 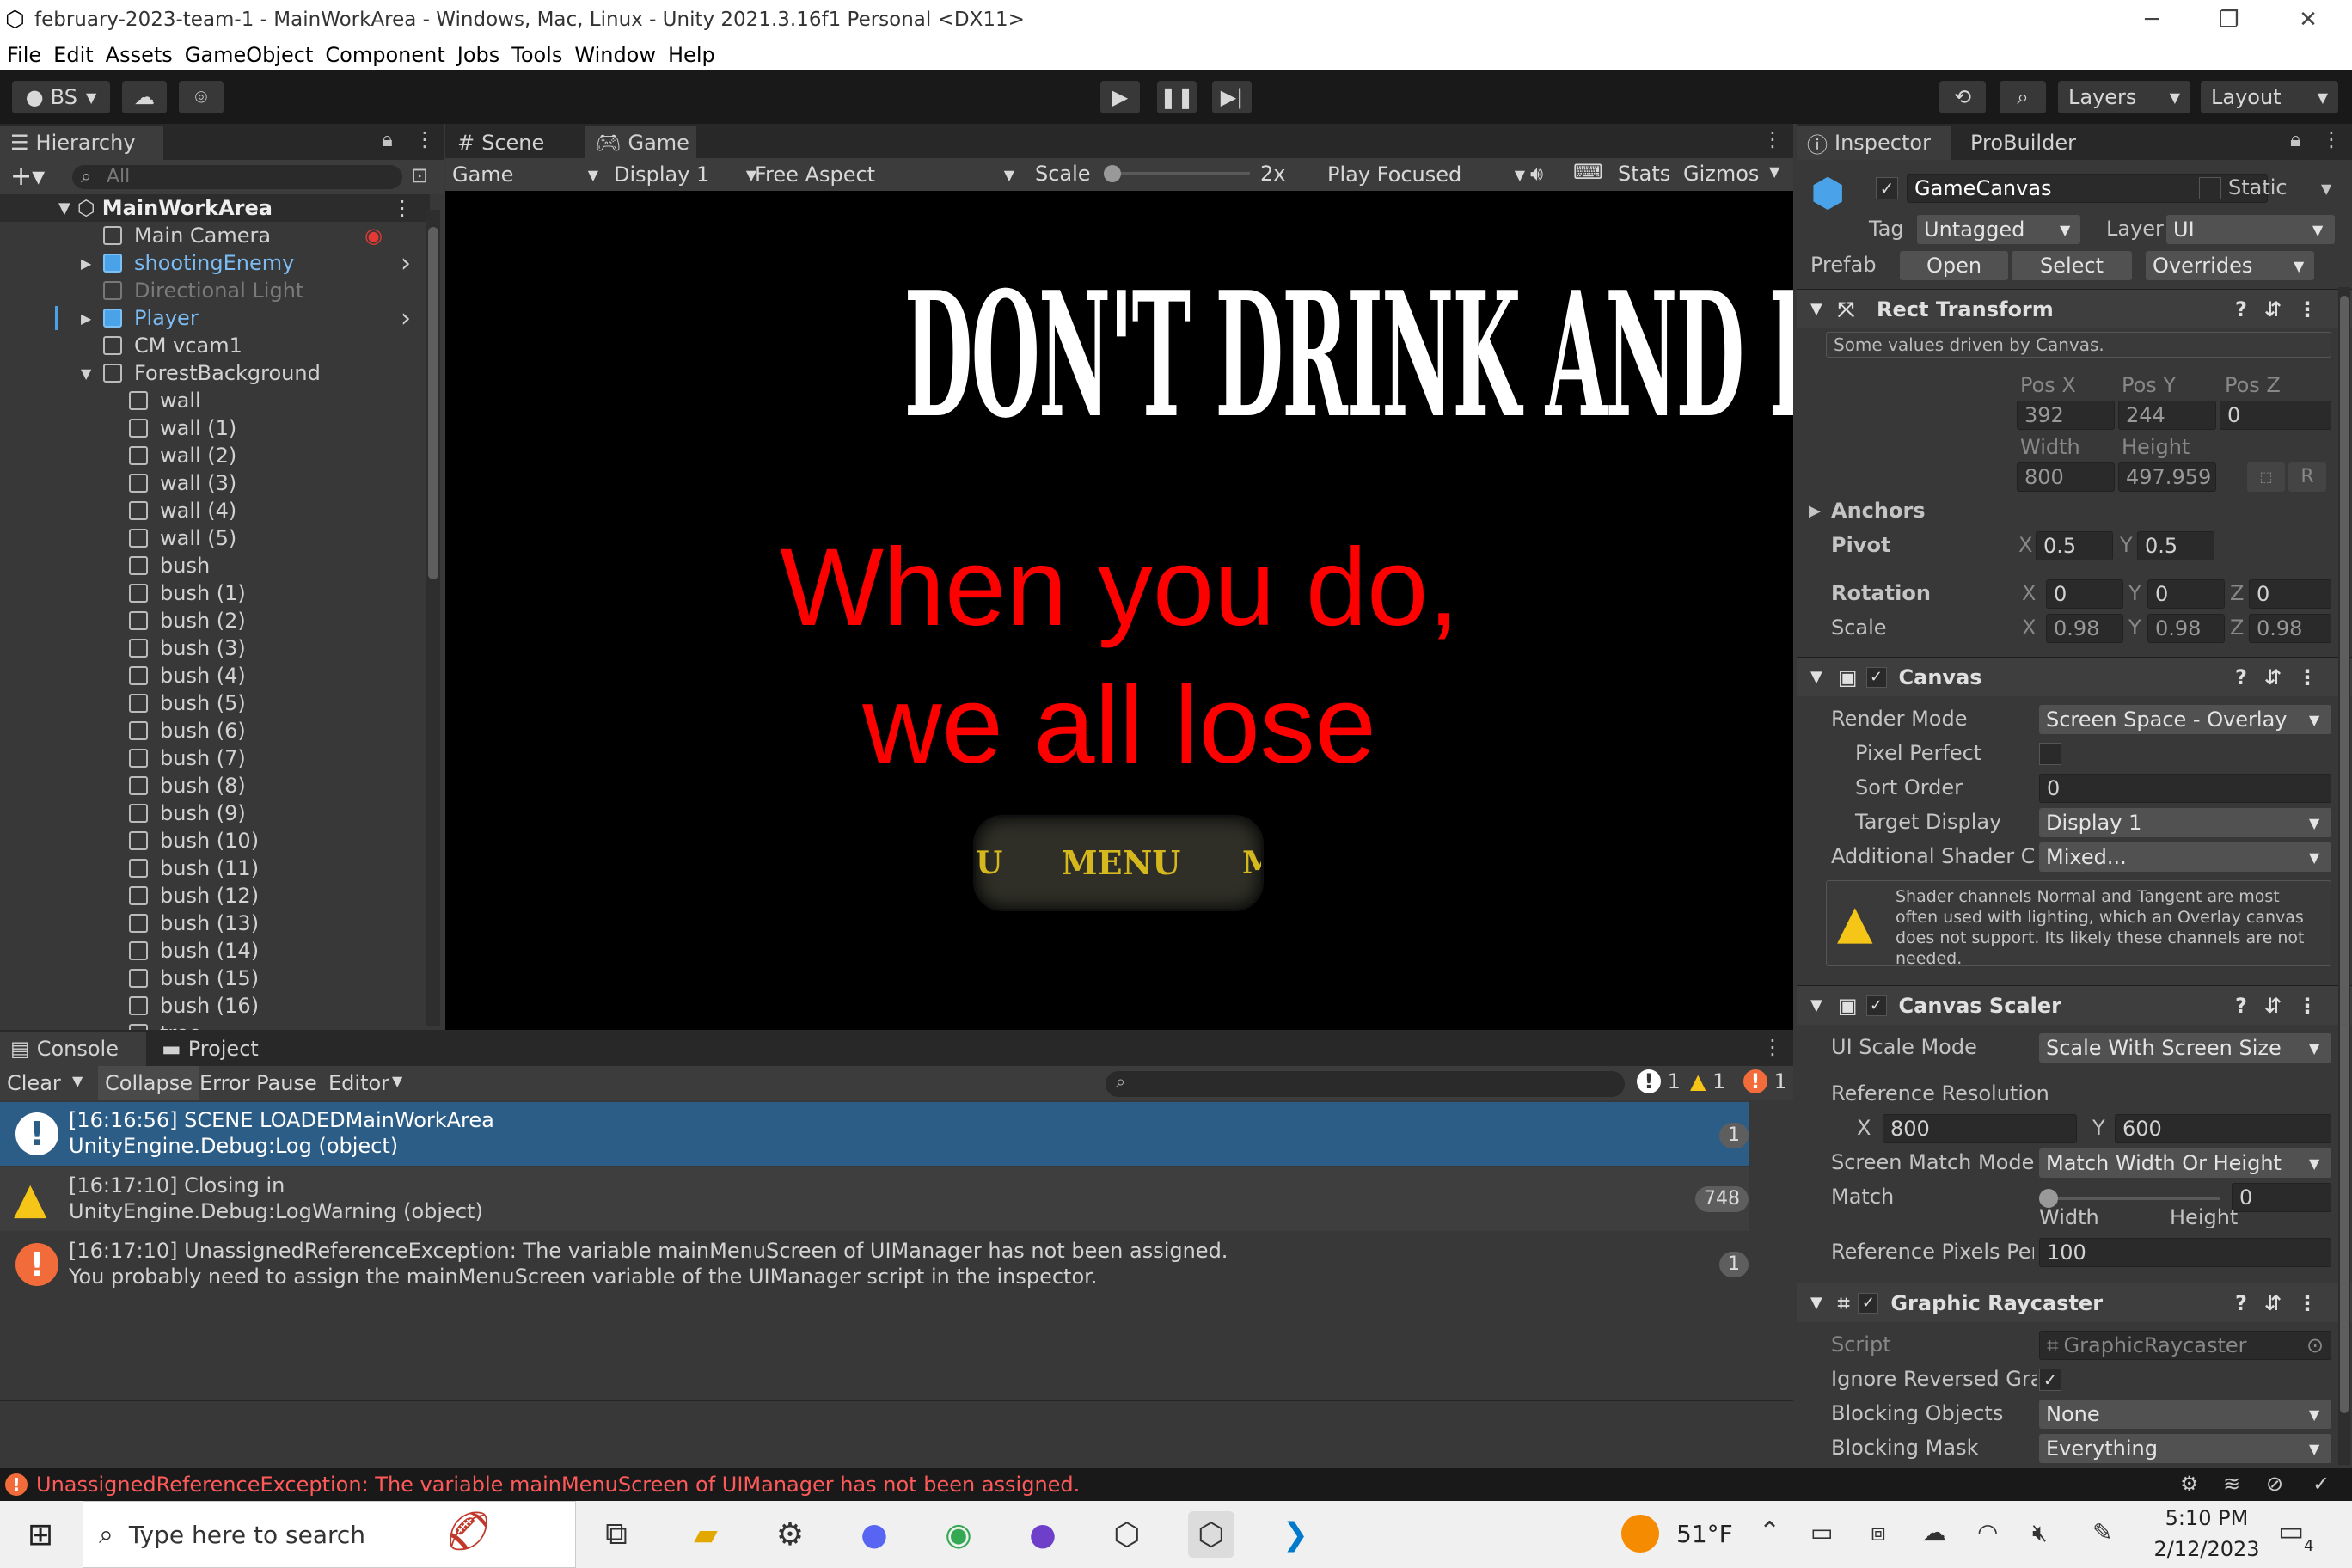 I want to click on hierarchy-item: bush (16), so click(x=215, y=1006).